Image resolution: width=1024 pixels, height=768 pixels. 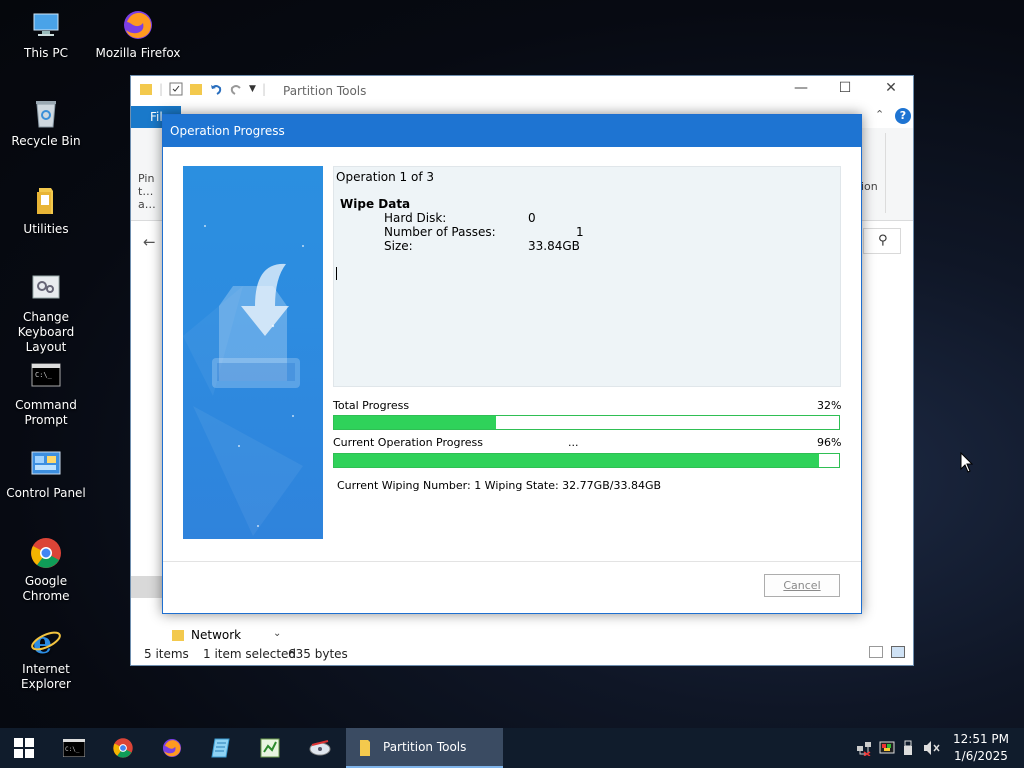 What do you see at coordinates (408, 442) in the screenshot?
I see `current-progress-label: Current Operation Progress` at bounding box center [408, 442].